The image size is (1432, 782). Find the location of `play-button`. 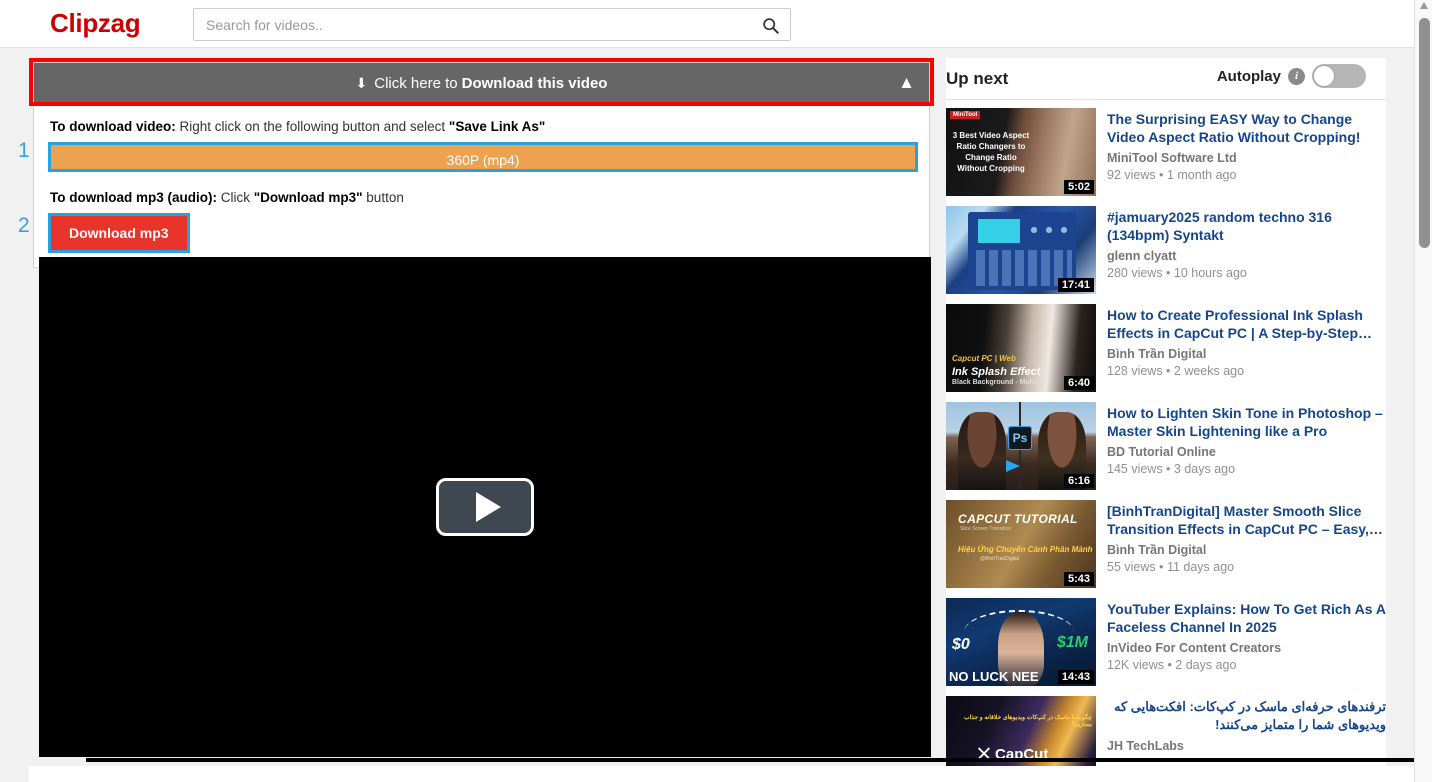

play-button is located at coordinates (485, 507).